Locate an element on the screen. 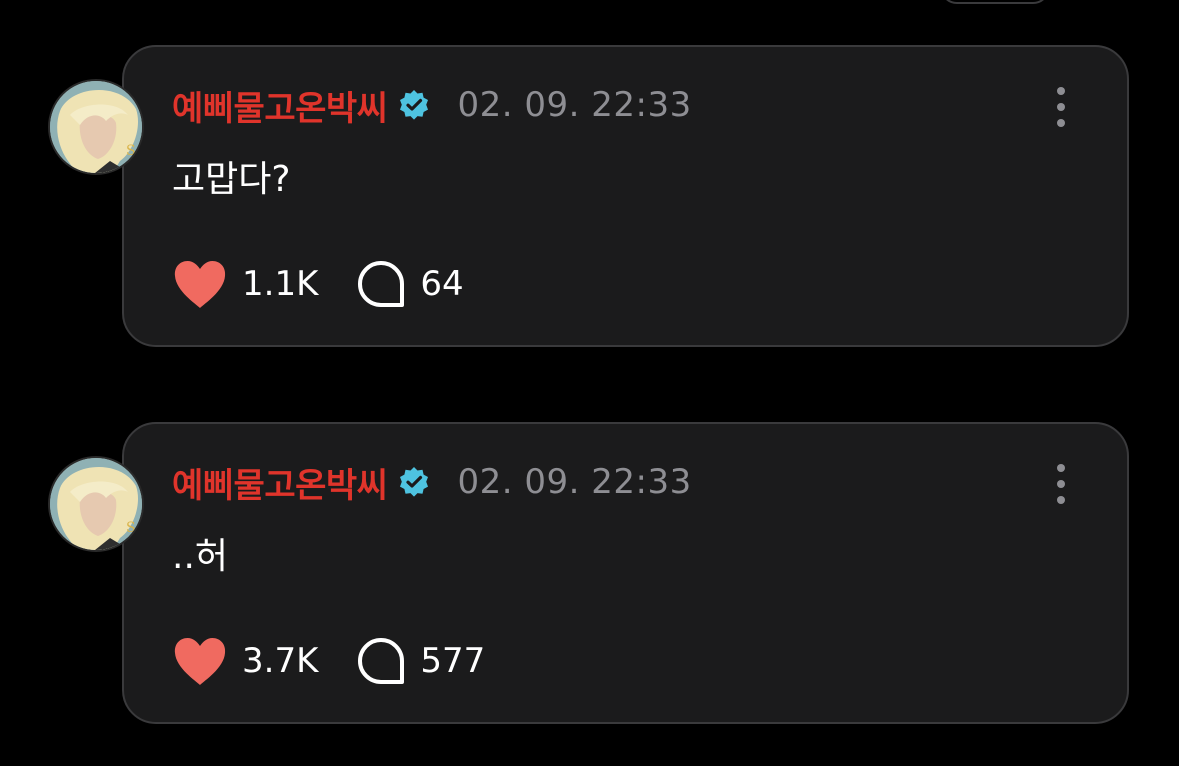 The image size is (1179, 766). like-count: 1.1K is located at coordinates (280, 284).